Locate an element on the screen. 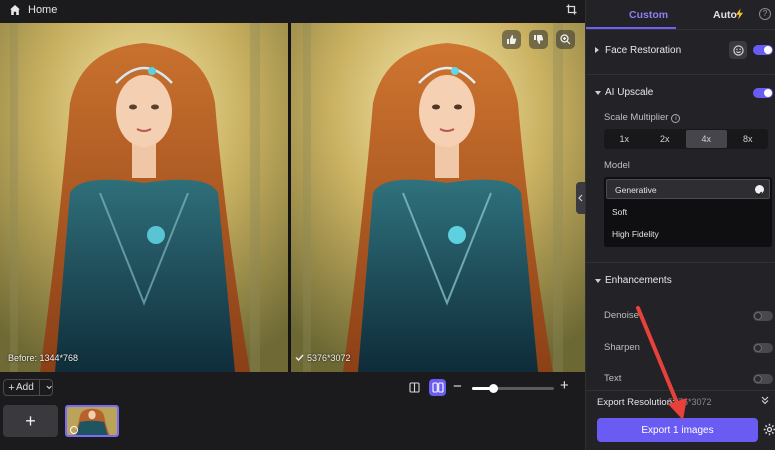 The width and height of the screenshot is (775, 450). tab-custom: Custom is located at coordinates (648, 15).